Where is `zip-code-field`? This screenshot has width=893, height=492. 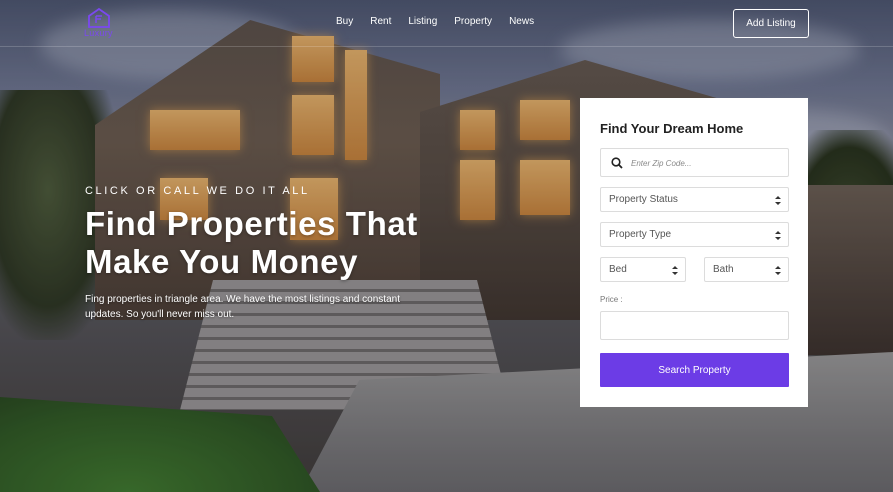 zip-code-field is located at coordinates (694, 162).